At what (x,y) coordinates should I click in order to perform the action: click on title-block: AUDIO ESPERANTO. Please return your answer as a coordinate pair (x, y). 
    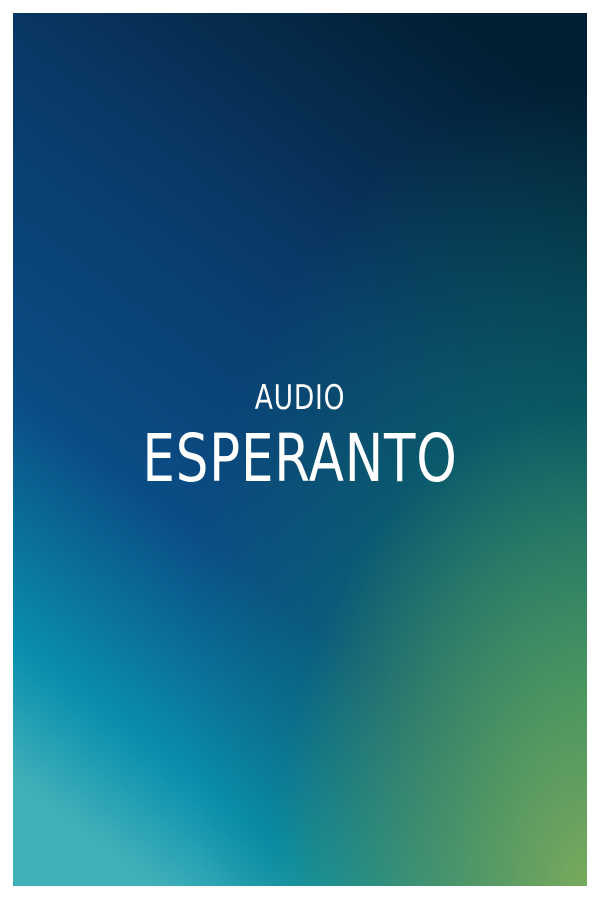
    Looking at the image, I should click on (300, 437).